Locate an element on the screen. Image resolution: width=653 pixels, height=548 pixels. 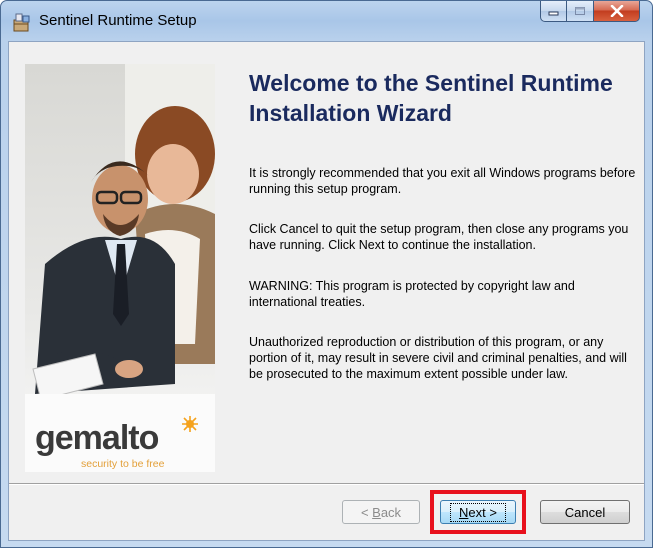
setup-app-icon is located at coordinates (21, 22).